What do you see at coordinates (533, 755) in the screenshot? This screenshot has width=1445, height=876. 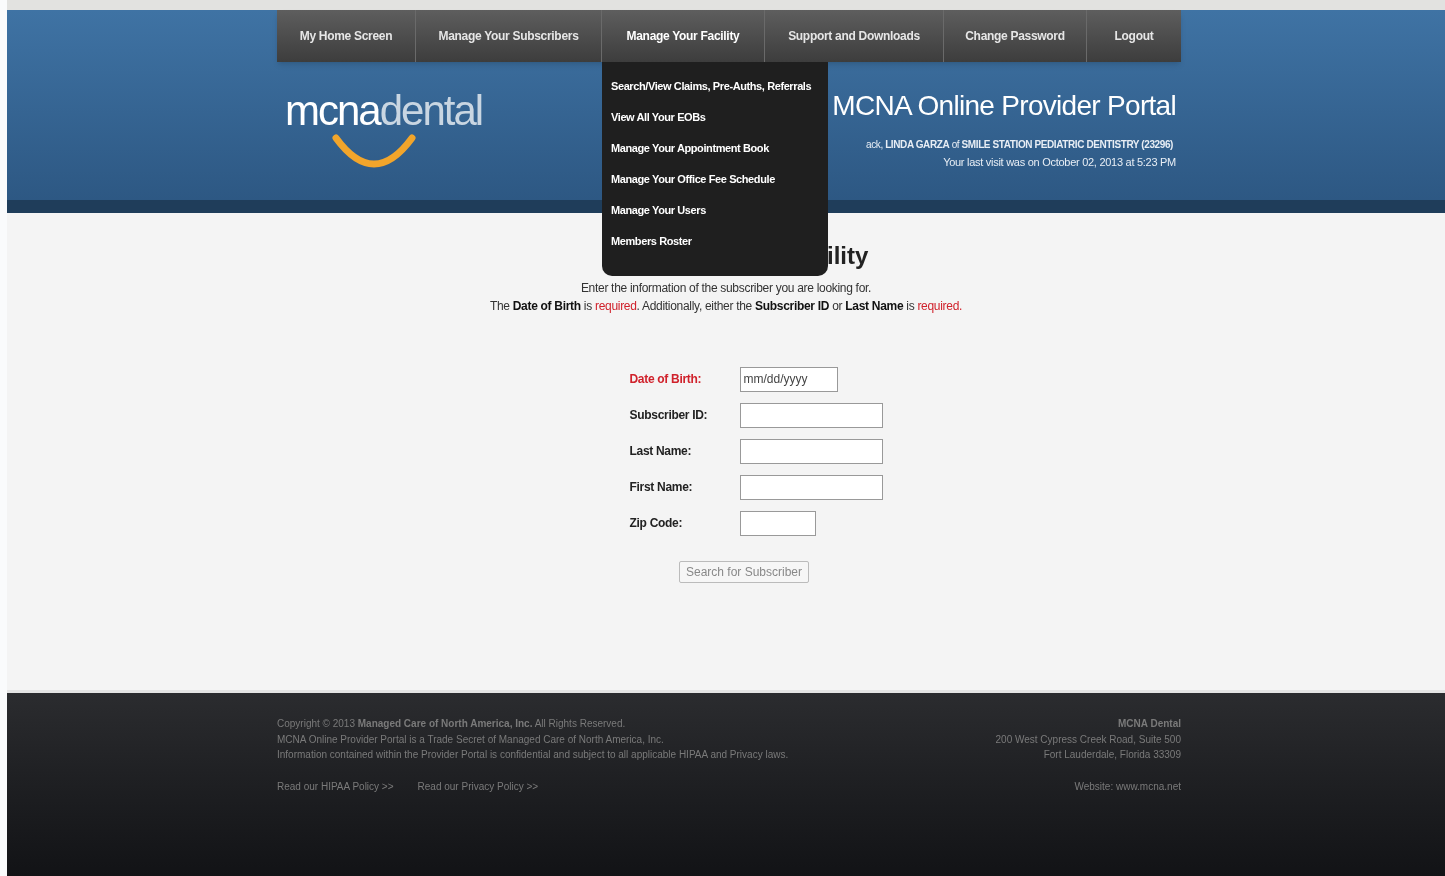 I see `footer-text: Information contained within the Provider Portal is confidential and subject to all applicable HIPAA and Privacy laws.` at bounding box center [533, 755].